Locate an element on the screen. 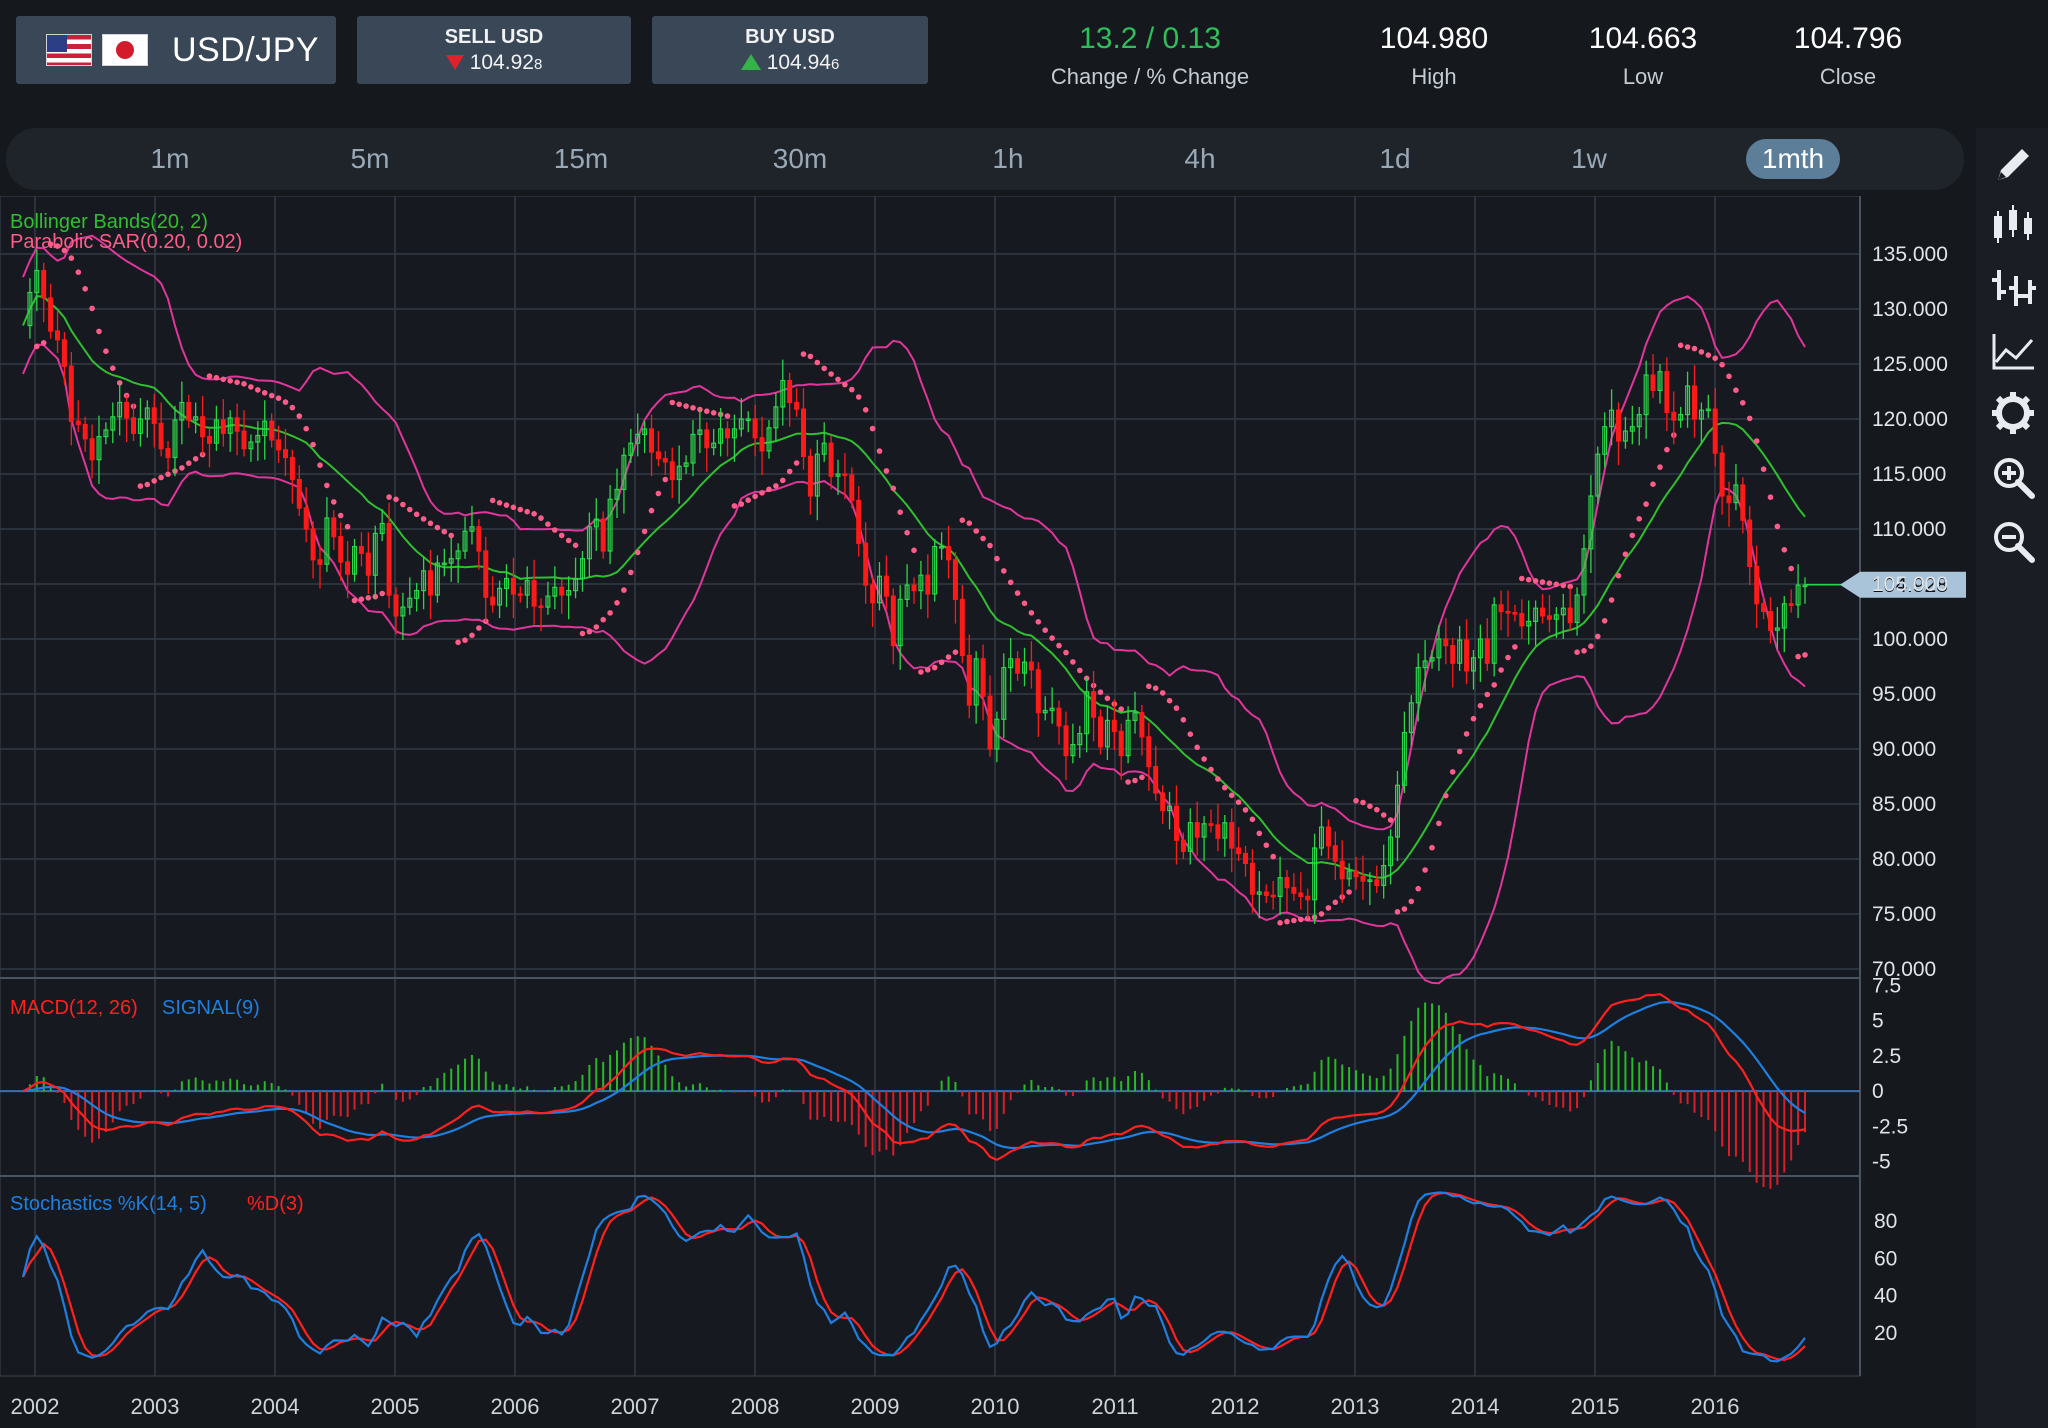 The width and height of the screenshot is (2048, 1428). macd-tick-label: 5 is located at coordinates (1878, 1021).